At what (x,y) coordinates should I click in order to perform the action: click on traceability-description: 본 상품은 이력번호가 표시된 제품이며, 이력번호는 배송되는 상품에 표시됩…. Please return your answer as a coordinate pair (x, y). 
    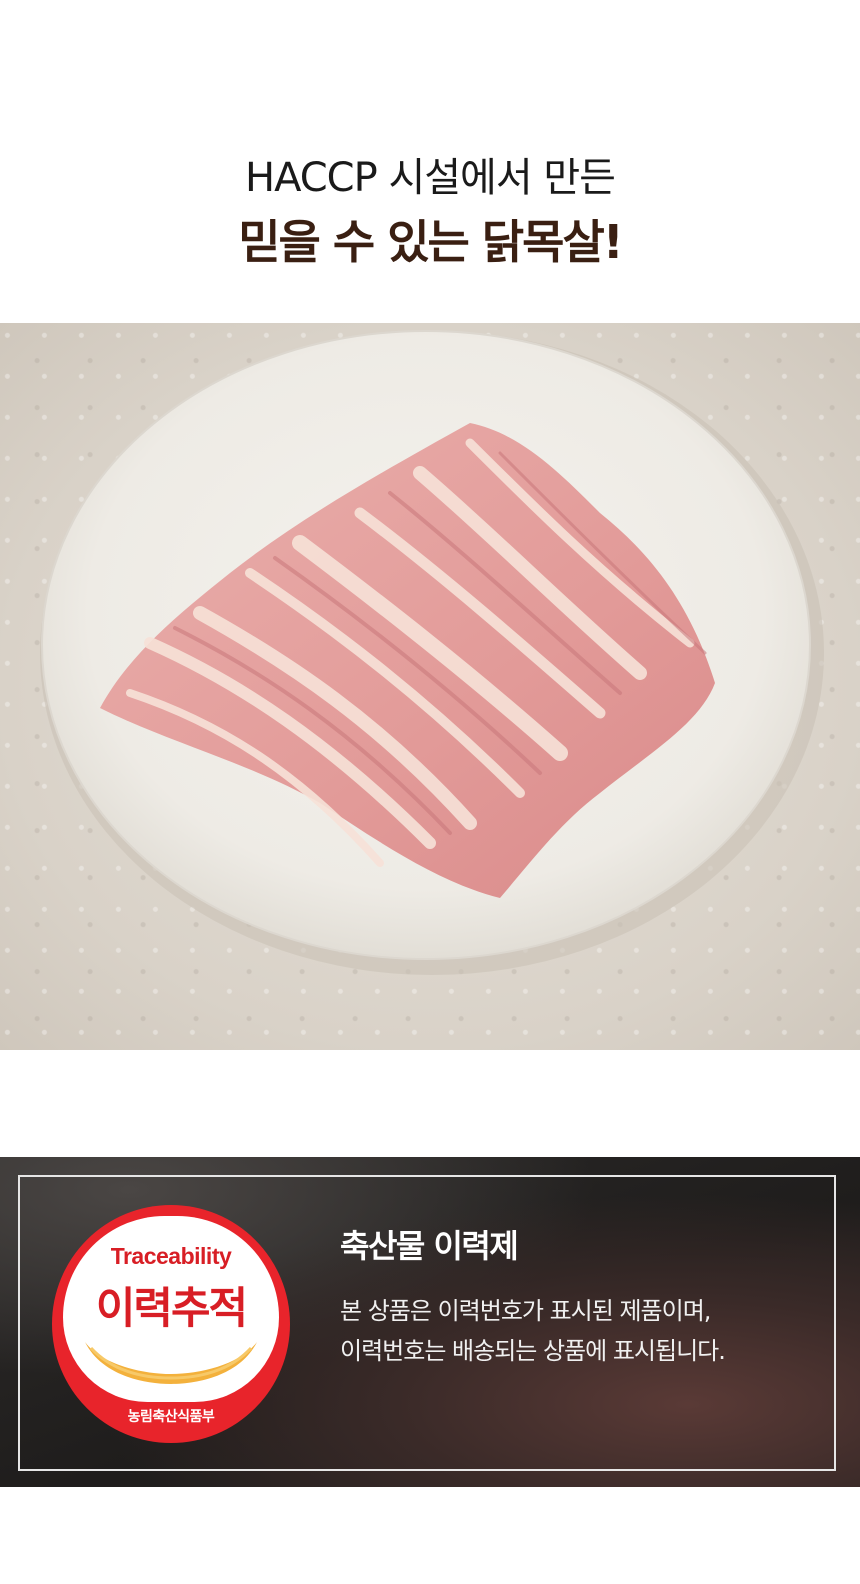
    Looking at the image, I should click on (580, 1331).